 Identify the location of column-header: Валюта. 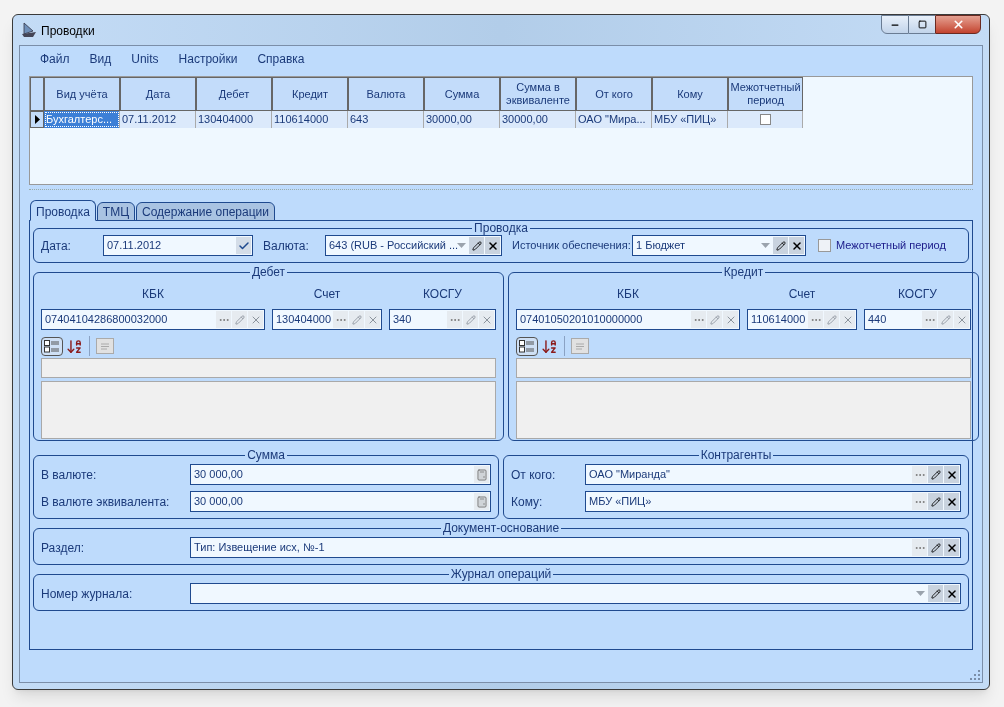
(386, 94).